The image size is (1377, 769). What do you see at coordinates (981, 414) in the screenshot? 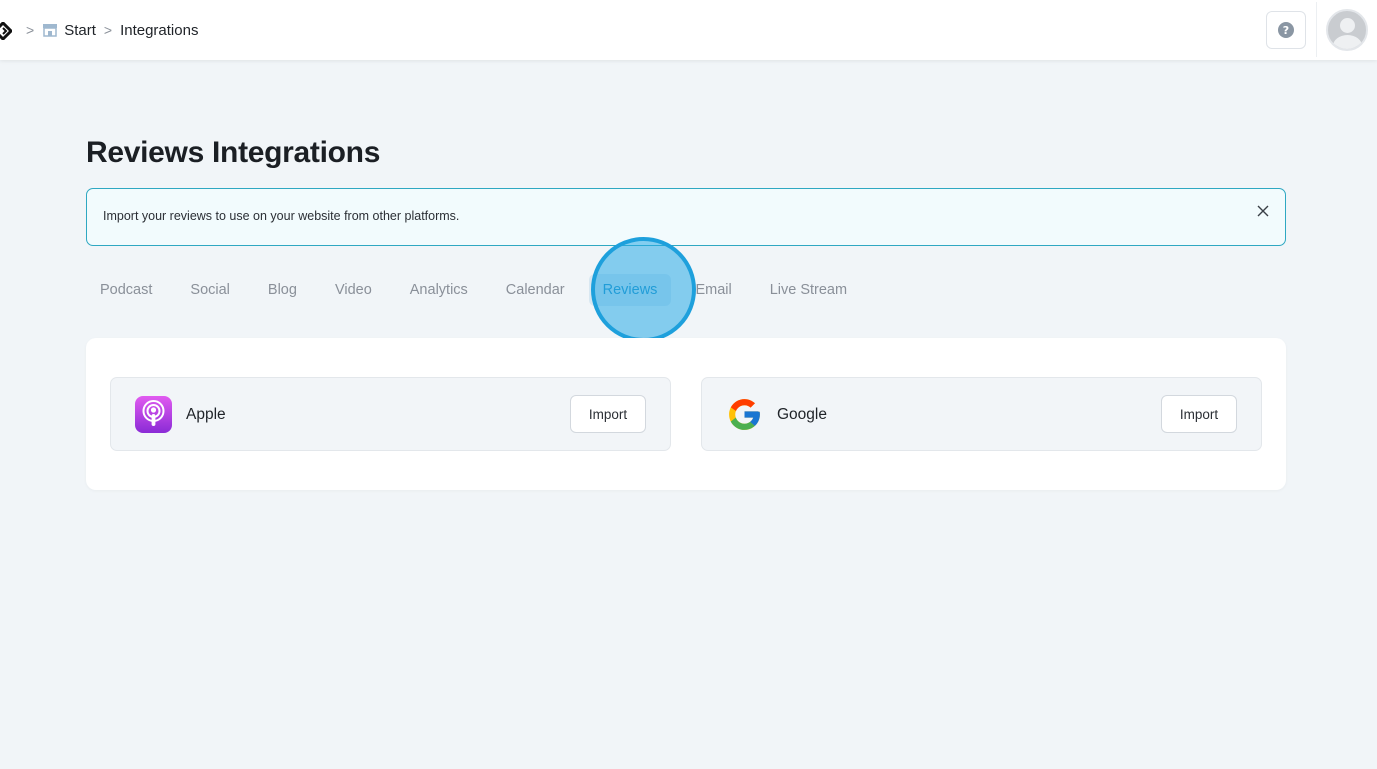
I see `integration-card-google: Google Import` at bounding box center [981, 414].